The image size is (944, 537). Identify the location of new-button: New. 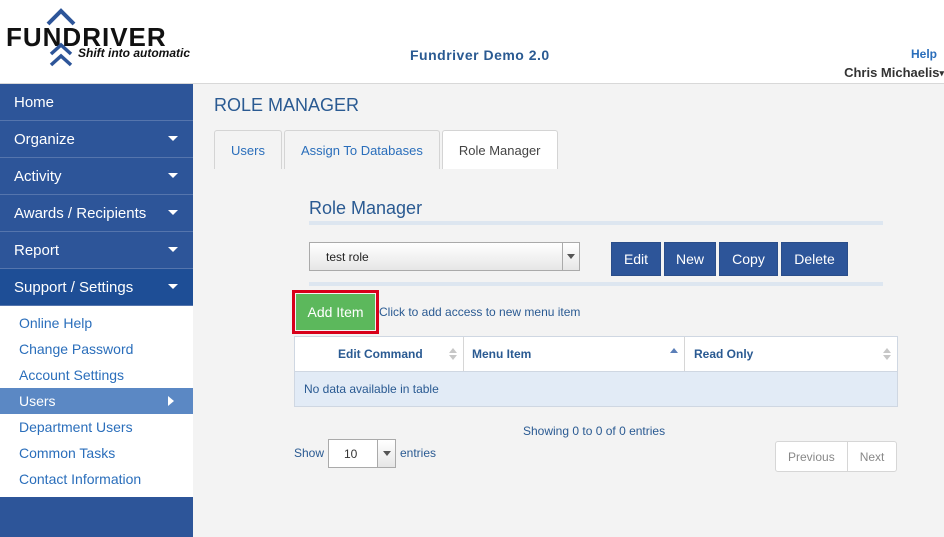
(690, 259).